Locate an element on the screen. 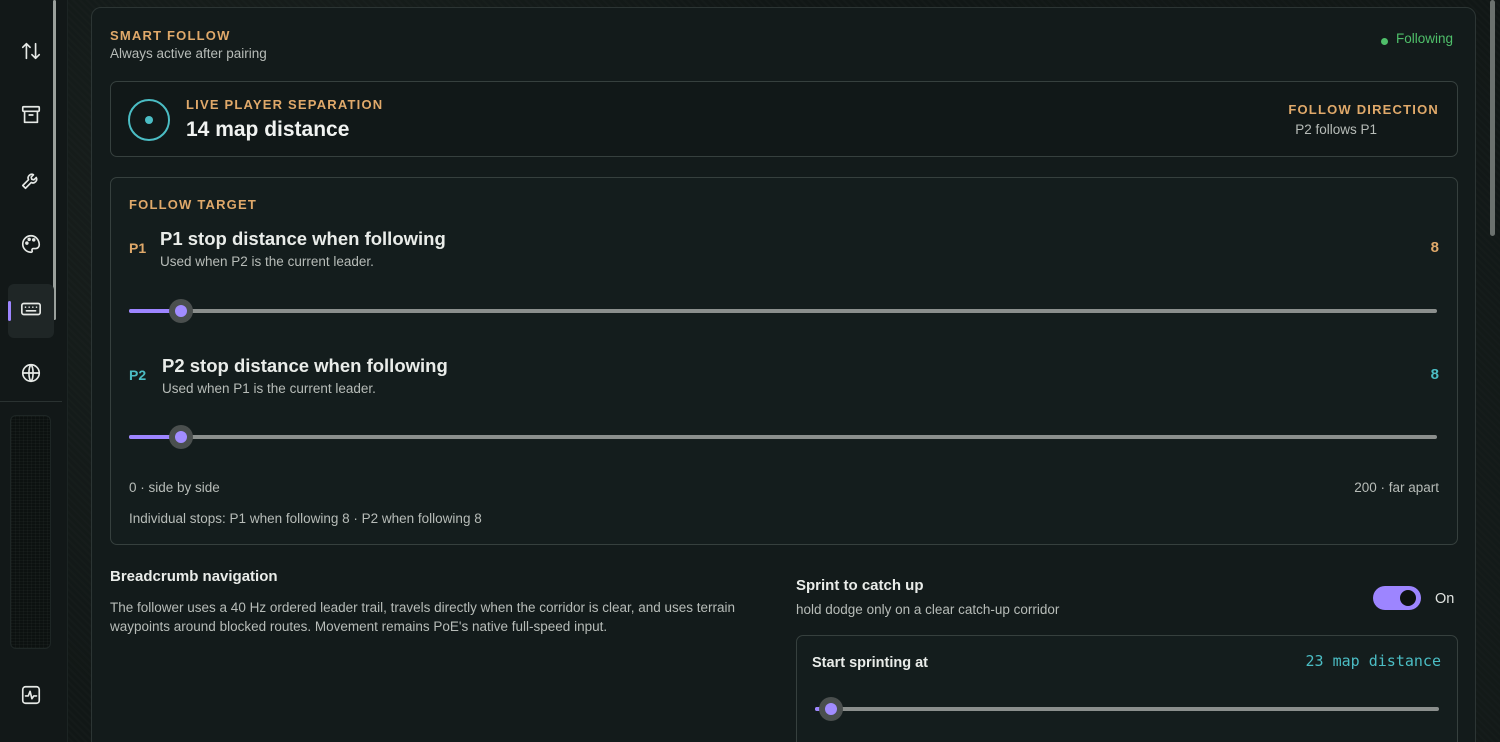  keyboard-icon is located at coordinates (31, 311).